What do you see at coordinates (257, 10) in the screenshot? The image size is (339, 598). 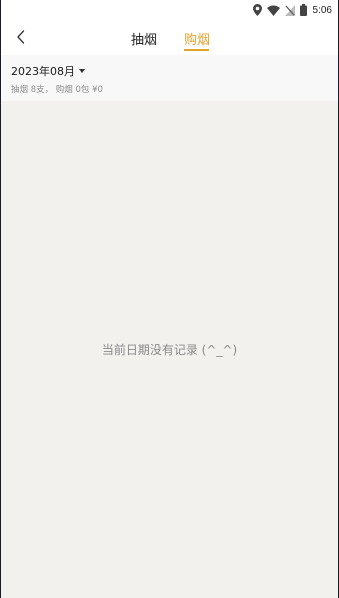 I see `location-icon` at bounding box center [257, 10].